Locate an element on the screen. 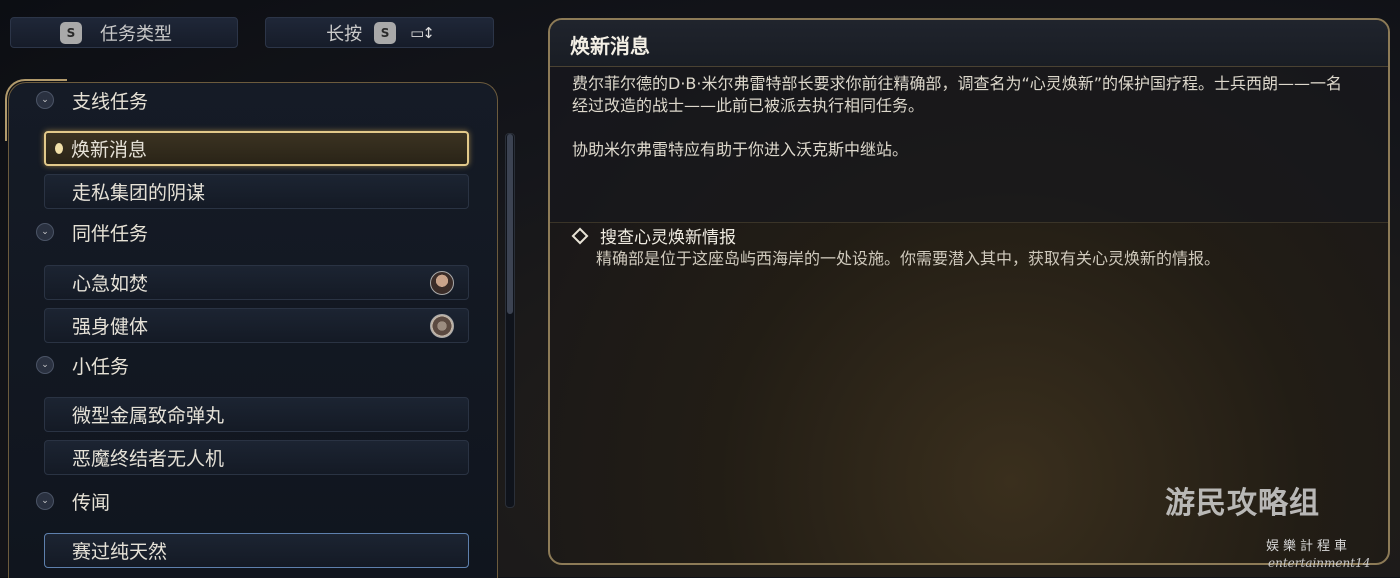 The height and width of the screenshot is (578, 1400). quest-list-scrollbar is located at coordinates (510, 320).